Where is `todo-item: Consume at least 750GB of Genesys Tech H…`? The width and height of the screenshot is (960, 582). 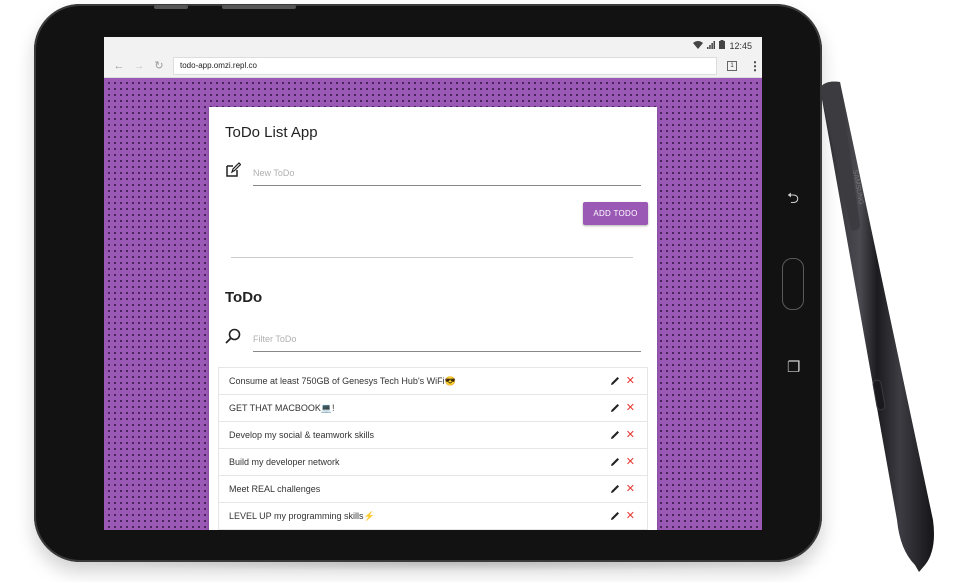 todo-item: Consume at least 750GB of Genesys Tech H… is located at coordinates (433, 381).